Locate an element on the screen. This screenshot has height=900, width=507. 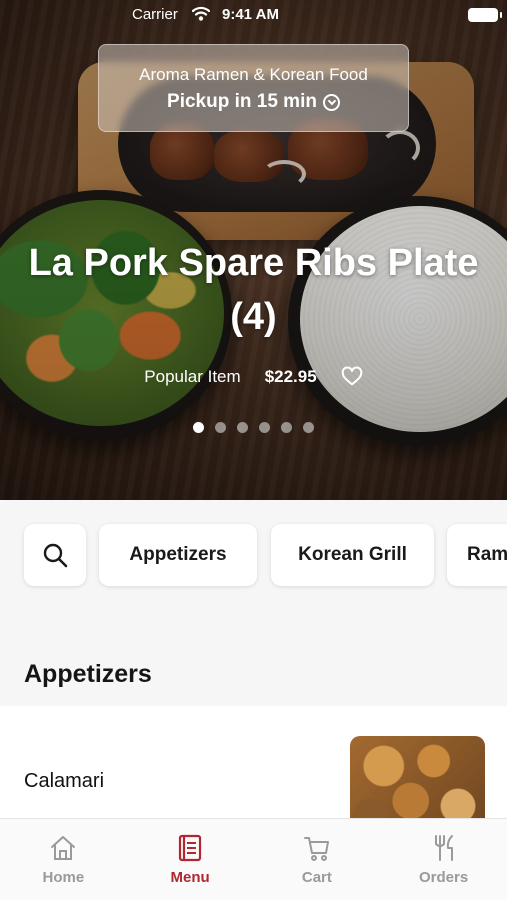
category-bar: Appetizers Korean Grill Ramen is located at coordinates (253, 555).